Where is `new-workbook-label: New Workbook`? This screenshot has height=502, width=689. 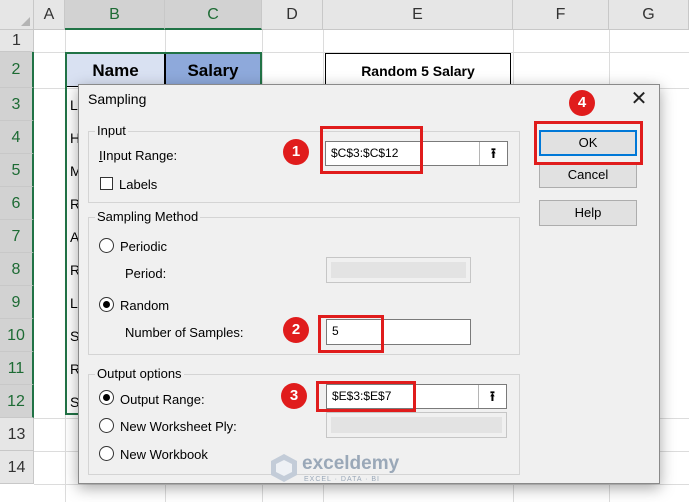 new-workbook-label: New Workbook is located at coordinates (164, 454).